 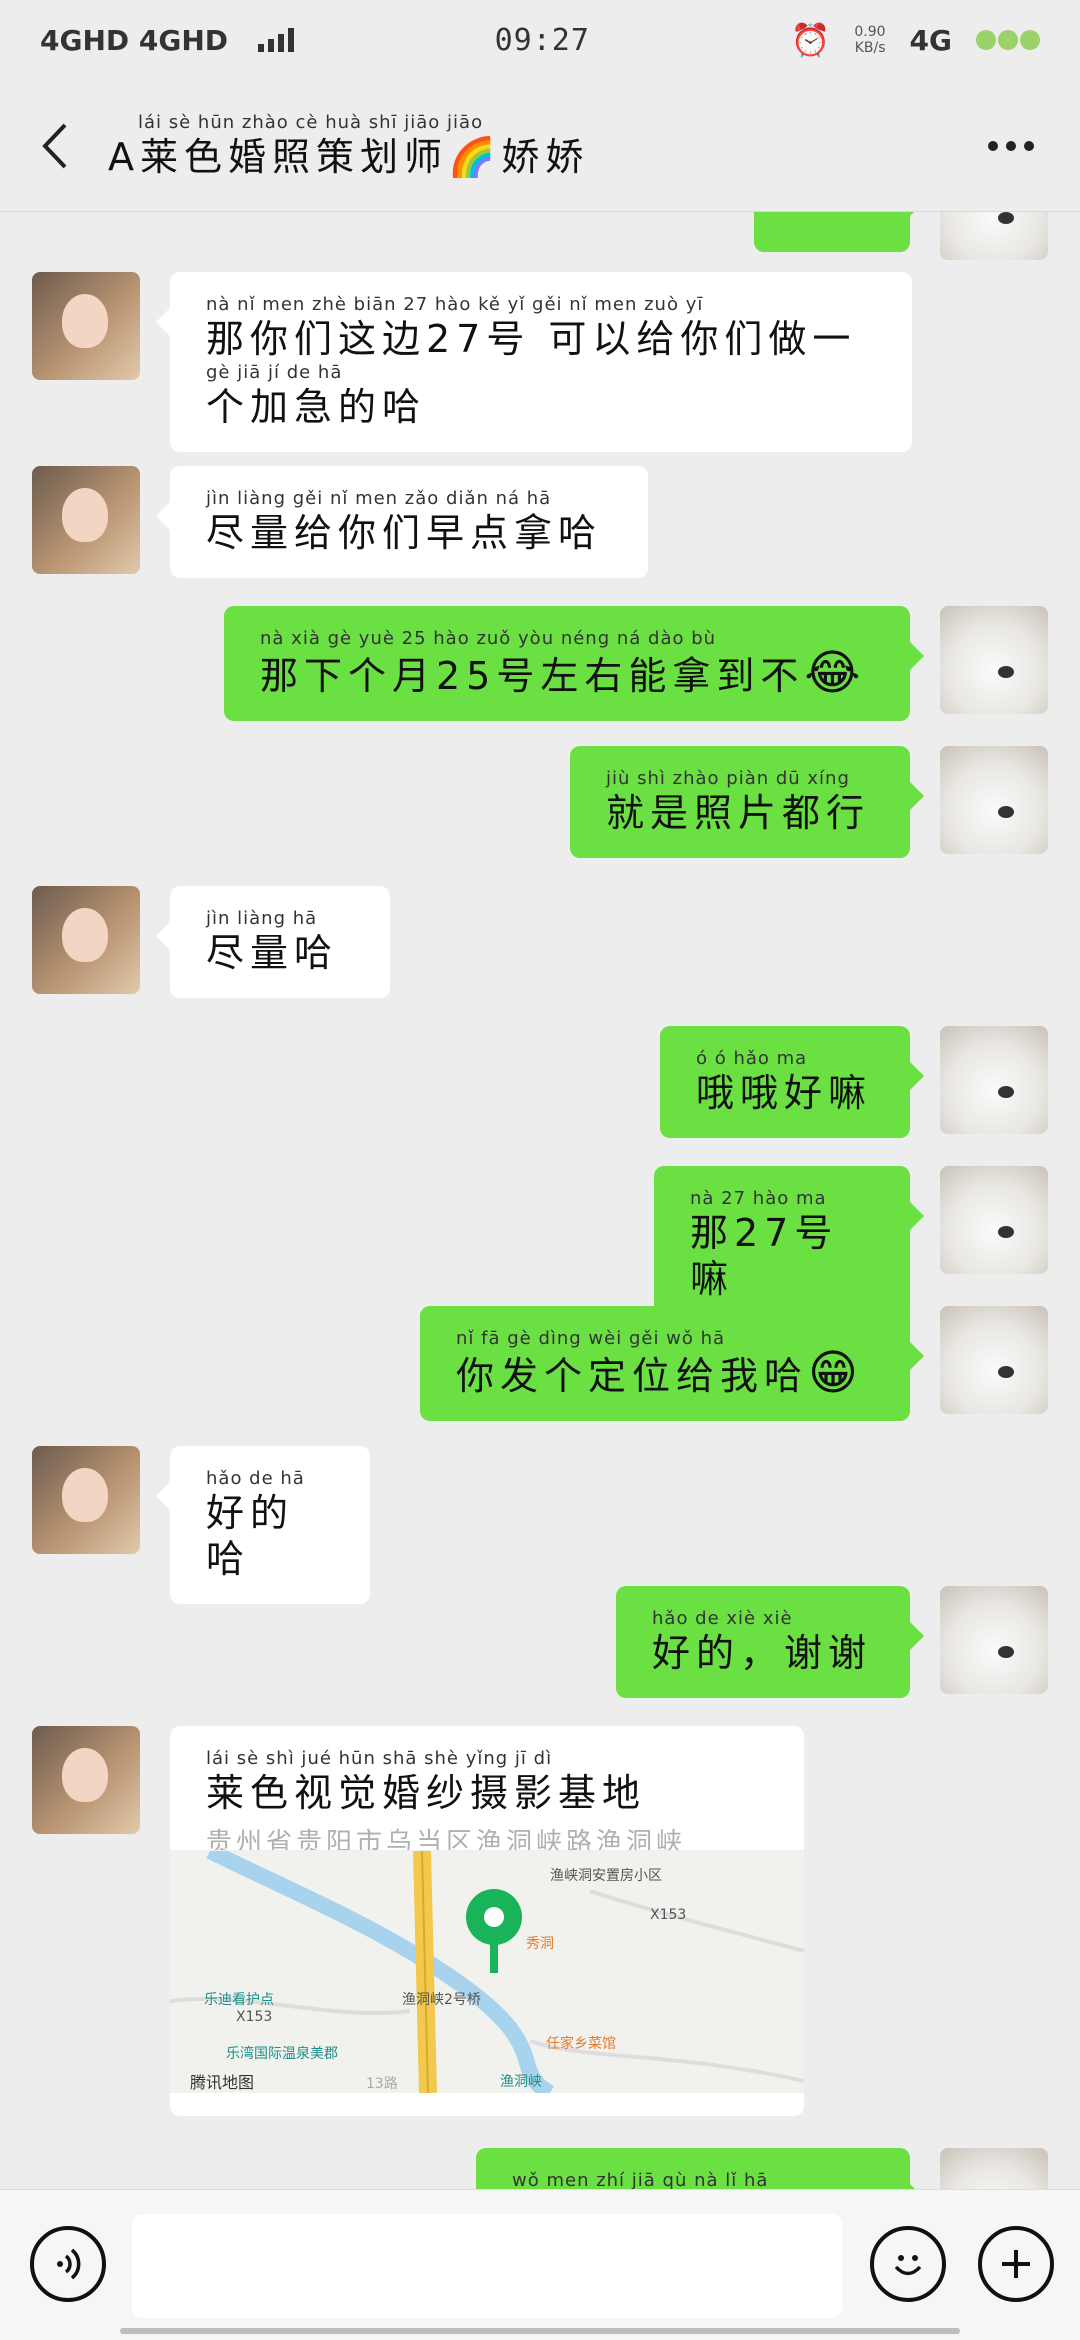 I want to click on message-input, so click(x=487, y=2266).